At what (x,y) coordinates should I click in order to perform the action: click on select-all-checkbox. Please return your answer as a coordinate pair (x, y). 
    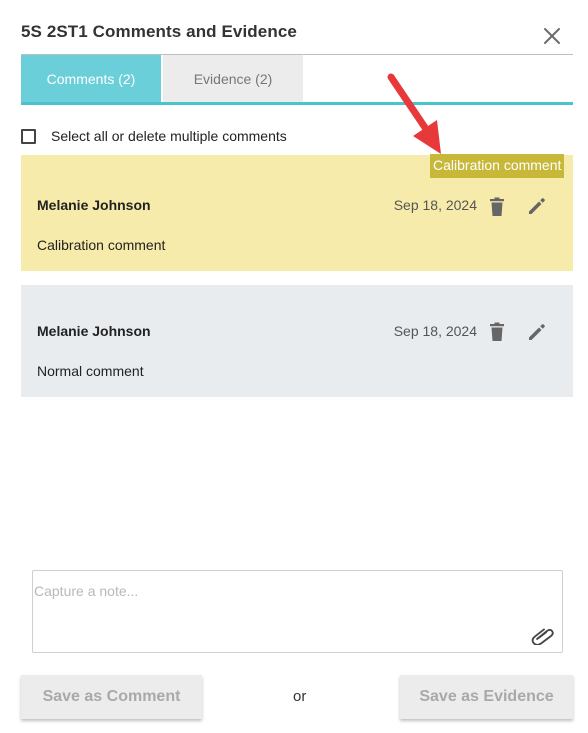
    Looking at the image, I should click on (28, 136).